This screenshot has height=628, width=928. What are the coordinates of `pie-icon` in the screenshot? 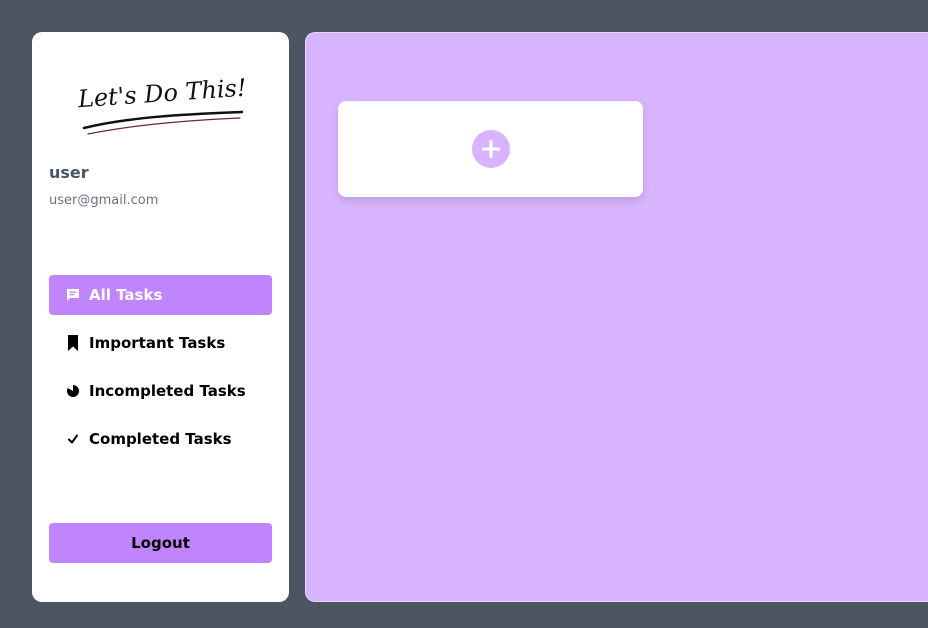 It's located at (73, 391).